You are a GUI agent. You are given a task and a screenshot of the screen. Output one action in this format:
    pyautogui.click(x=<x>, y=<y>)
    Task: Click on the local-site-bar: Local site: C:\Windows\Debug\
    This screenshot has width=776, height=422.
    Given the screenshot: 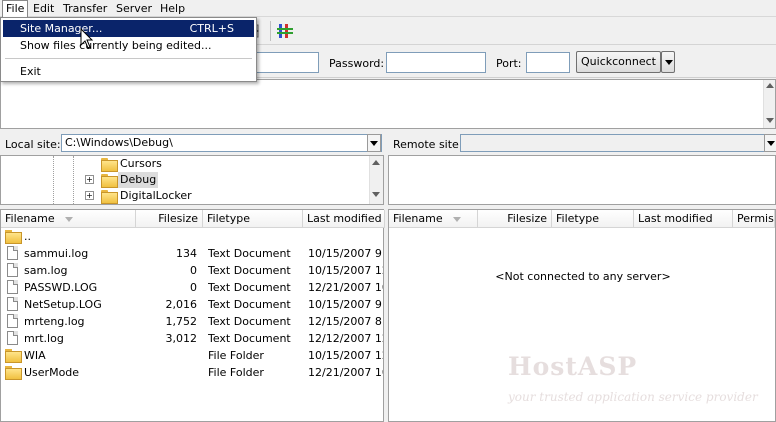 What is the action you would take?
    pyautogui.click(x=192, y=143)
    